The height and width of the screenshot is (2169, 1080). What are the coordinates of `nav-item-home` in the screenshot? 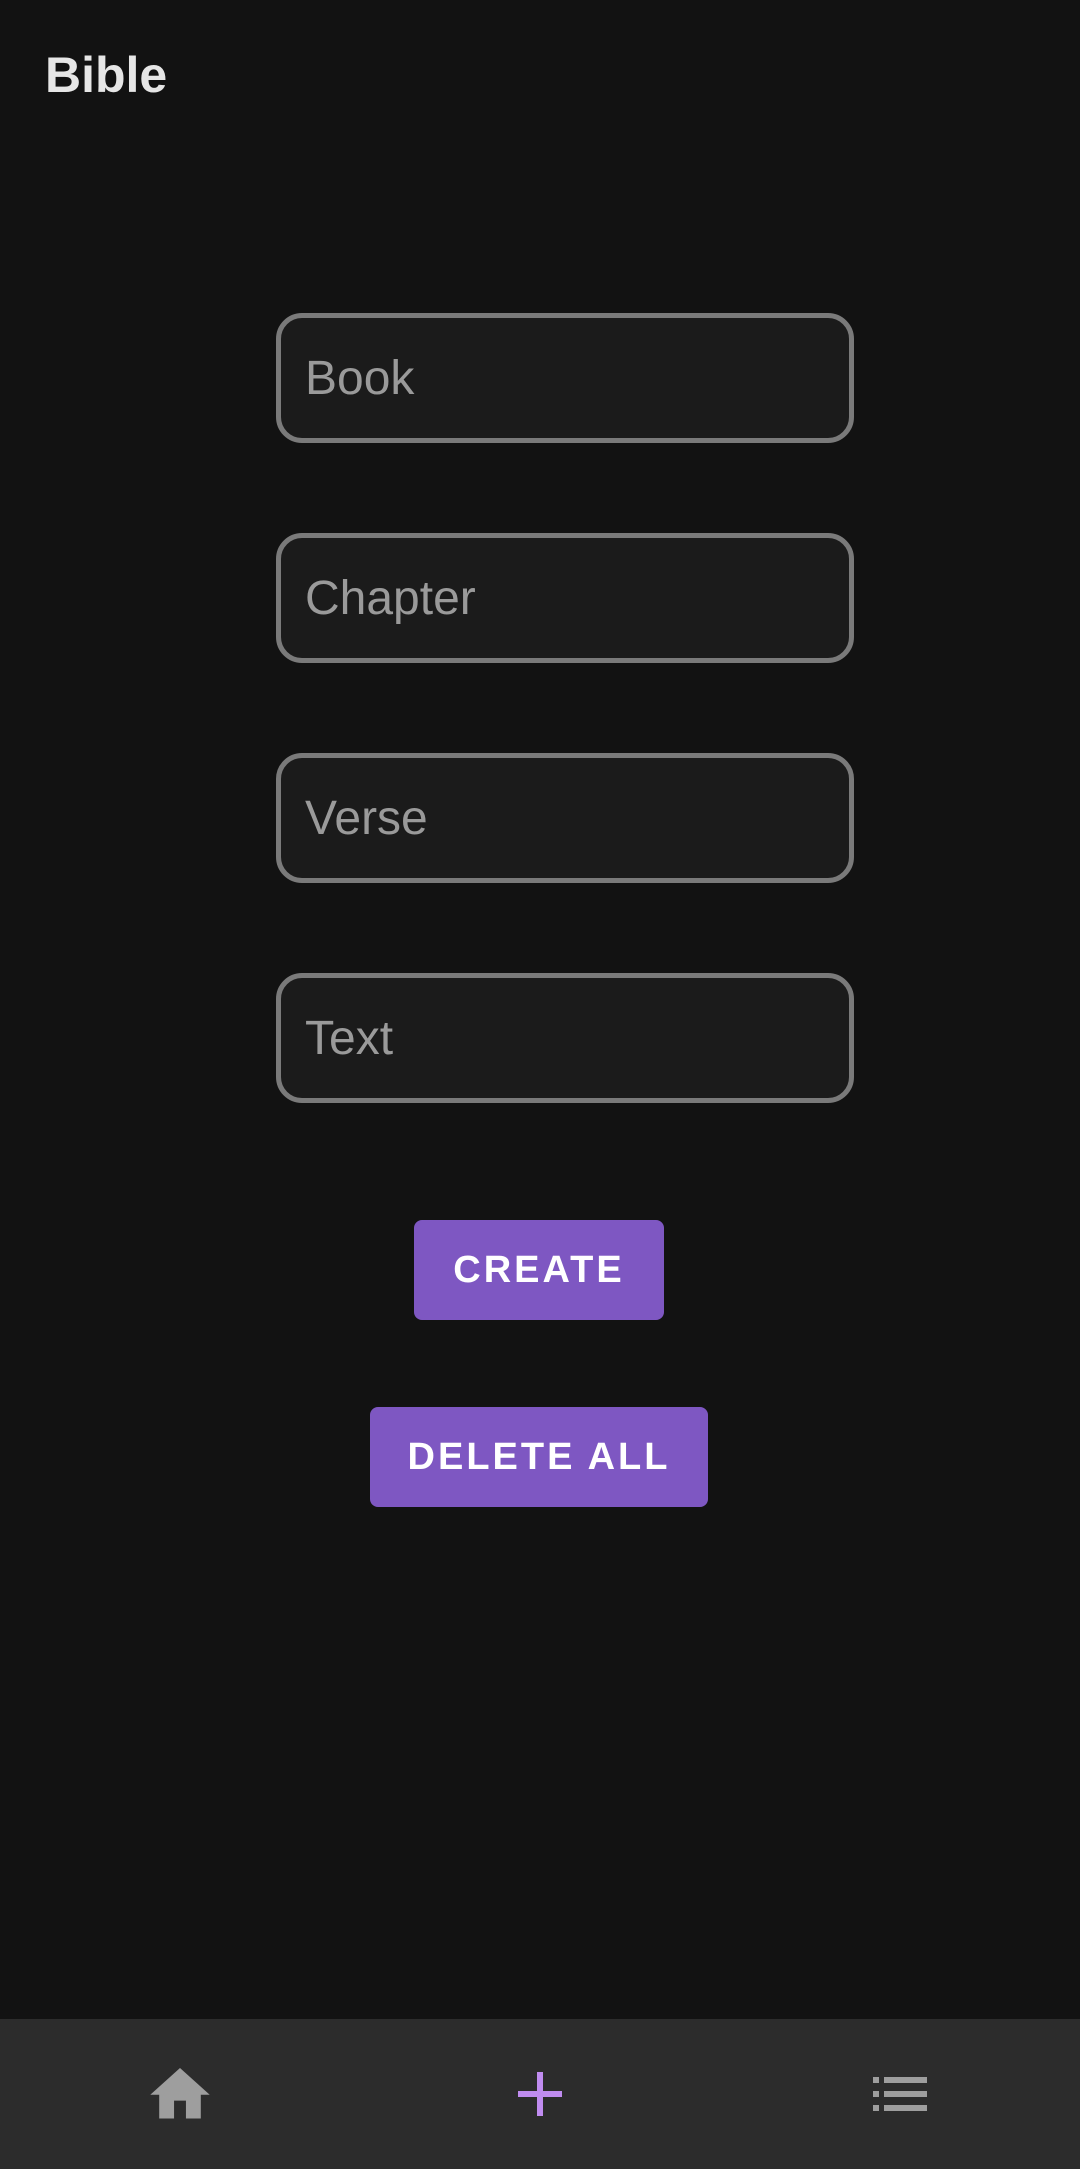 It's located at (180, 2094).